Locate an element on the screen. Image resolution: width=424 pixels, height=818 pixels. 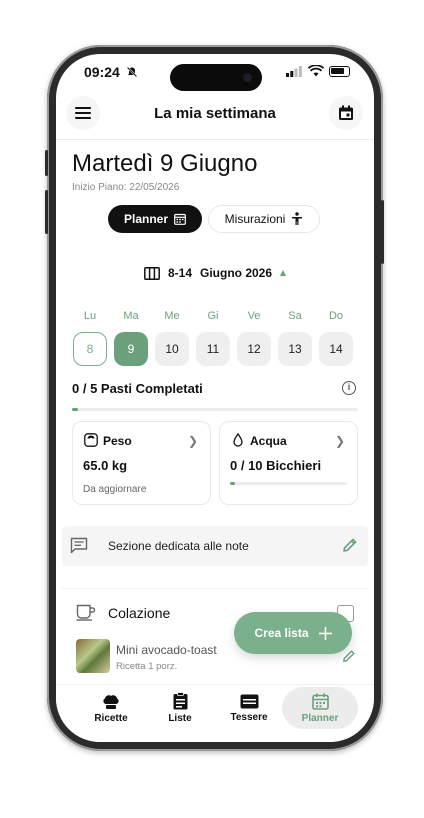
water-card-title: Acqua is located at coordinates (268, 441).